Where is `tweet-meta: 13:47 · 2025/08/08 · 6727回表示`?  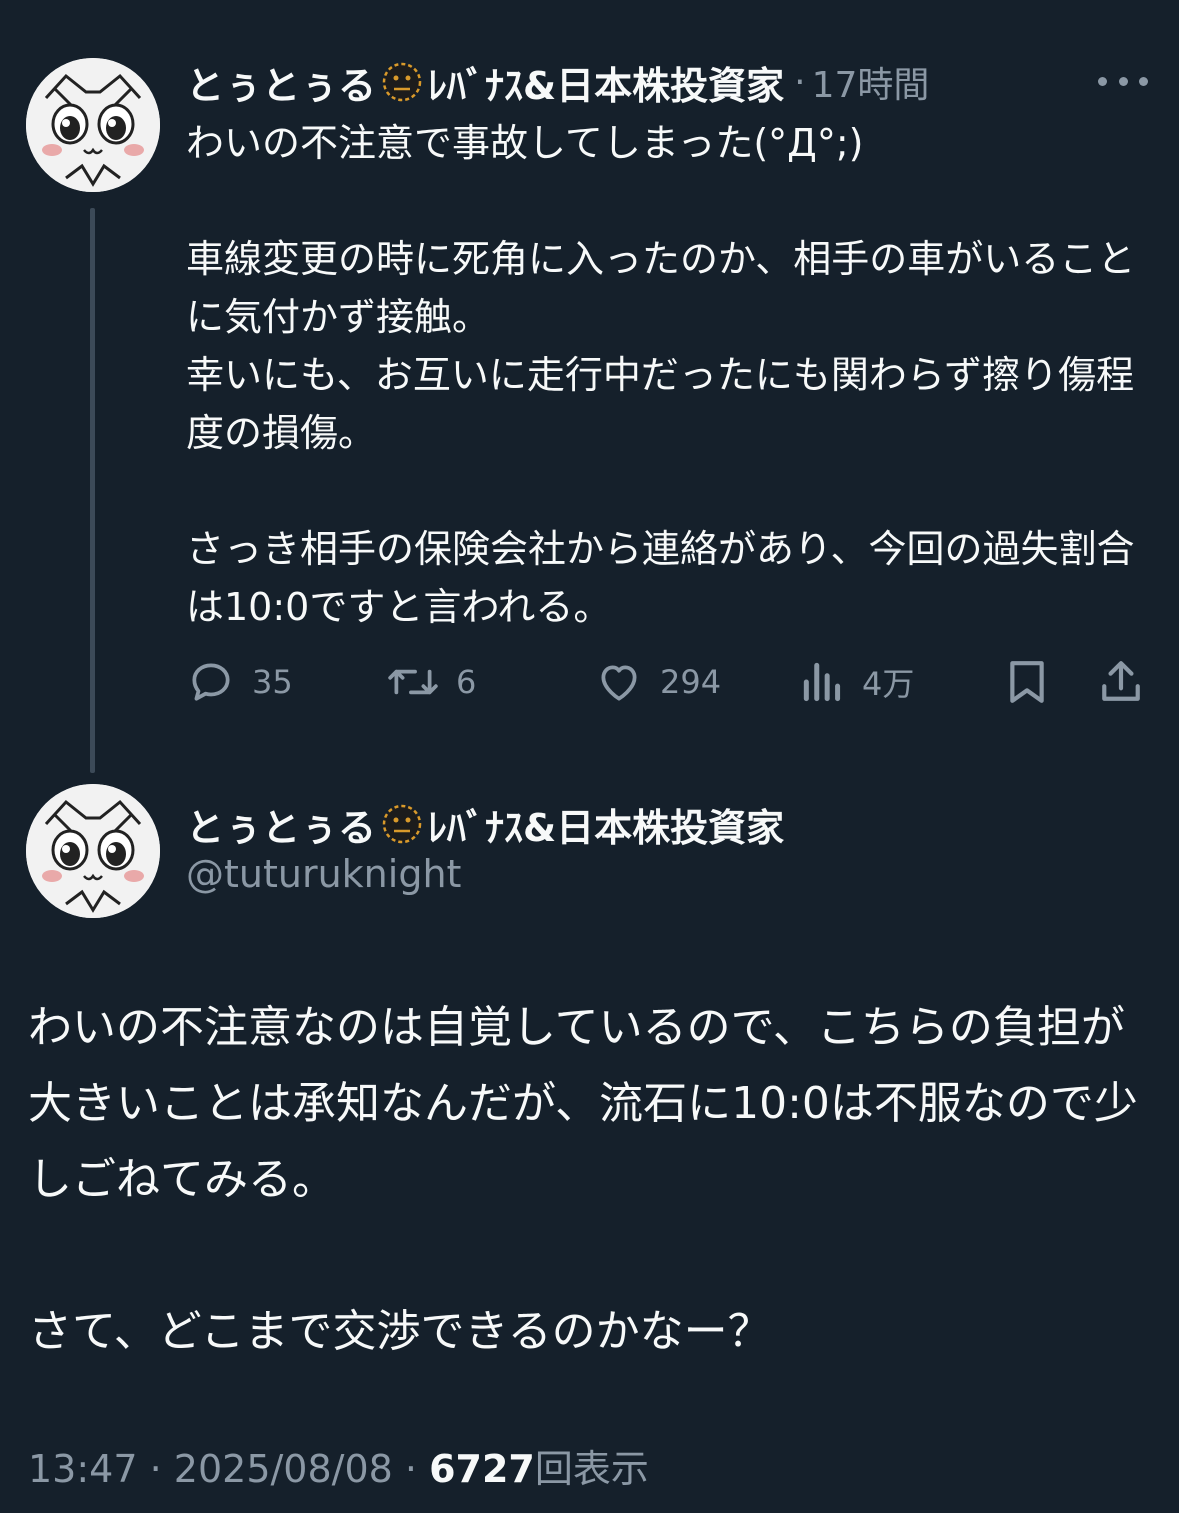 tweet-meta: 13:47 · 2025/08/08 · 6727回表示 is located at coordinates (338, 1465).